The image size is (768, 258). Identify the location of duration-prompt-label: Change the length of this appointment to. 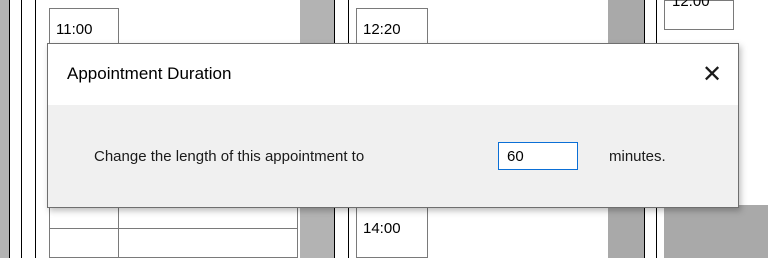
(229, 156).